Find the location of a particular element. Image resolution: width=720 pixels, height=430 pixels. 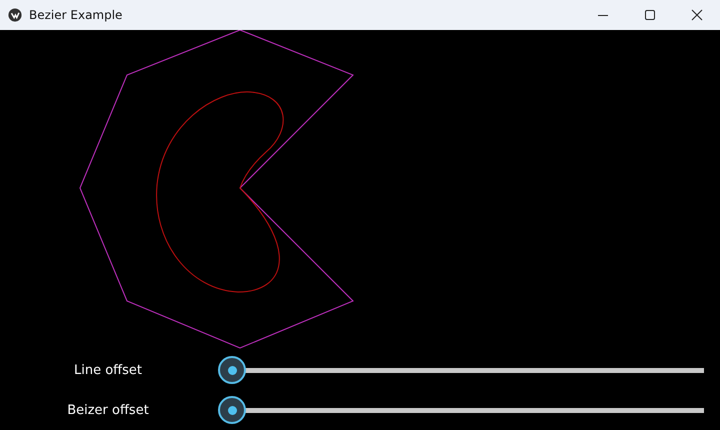

window-title: Bezier Example is located at coordinates (76, 15).